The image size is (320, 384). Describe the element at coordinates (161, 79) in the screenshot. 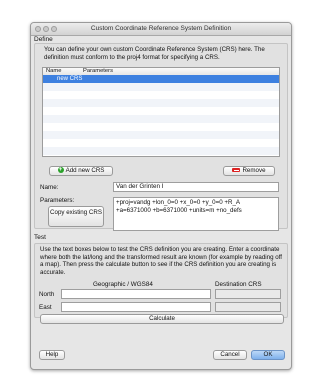

I see `table-row: new CRS` at that location.